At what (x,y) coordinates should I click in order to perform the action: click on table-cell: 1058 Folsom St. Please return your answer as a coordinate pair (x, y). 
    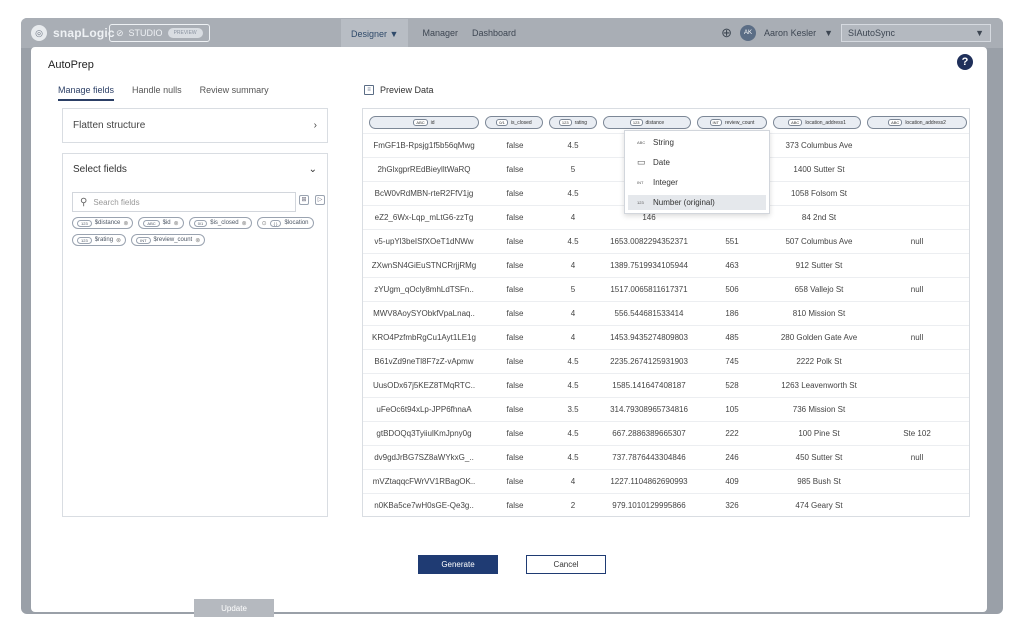
    Looking at the image, I should click on (819, 193).